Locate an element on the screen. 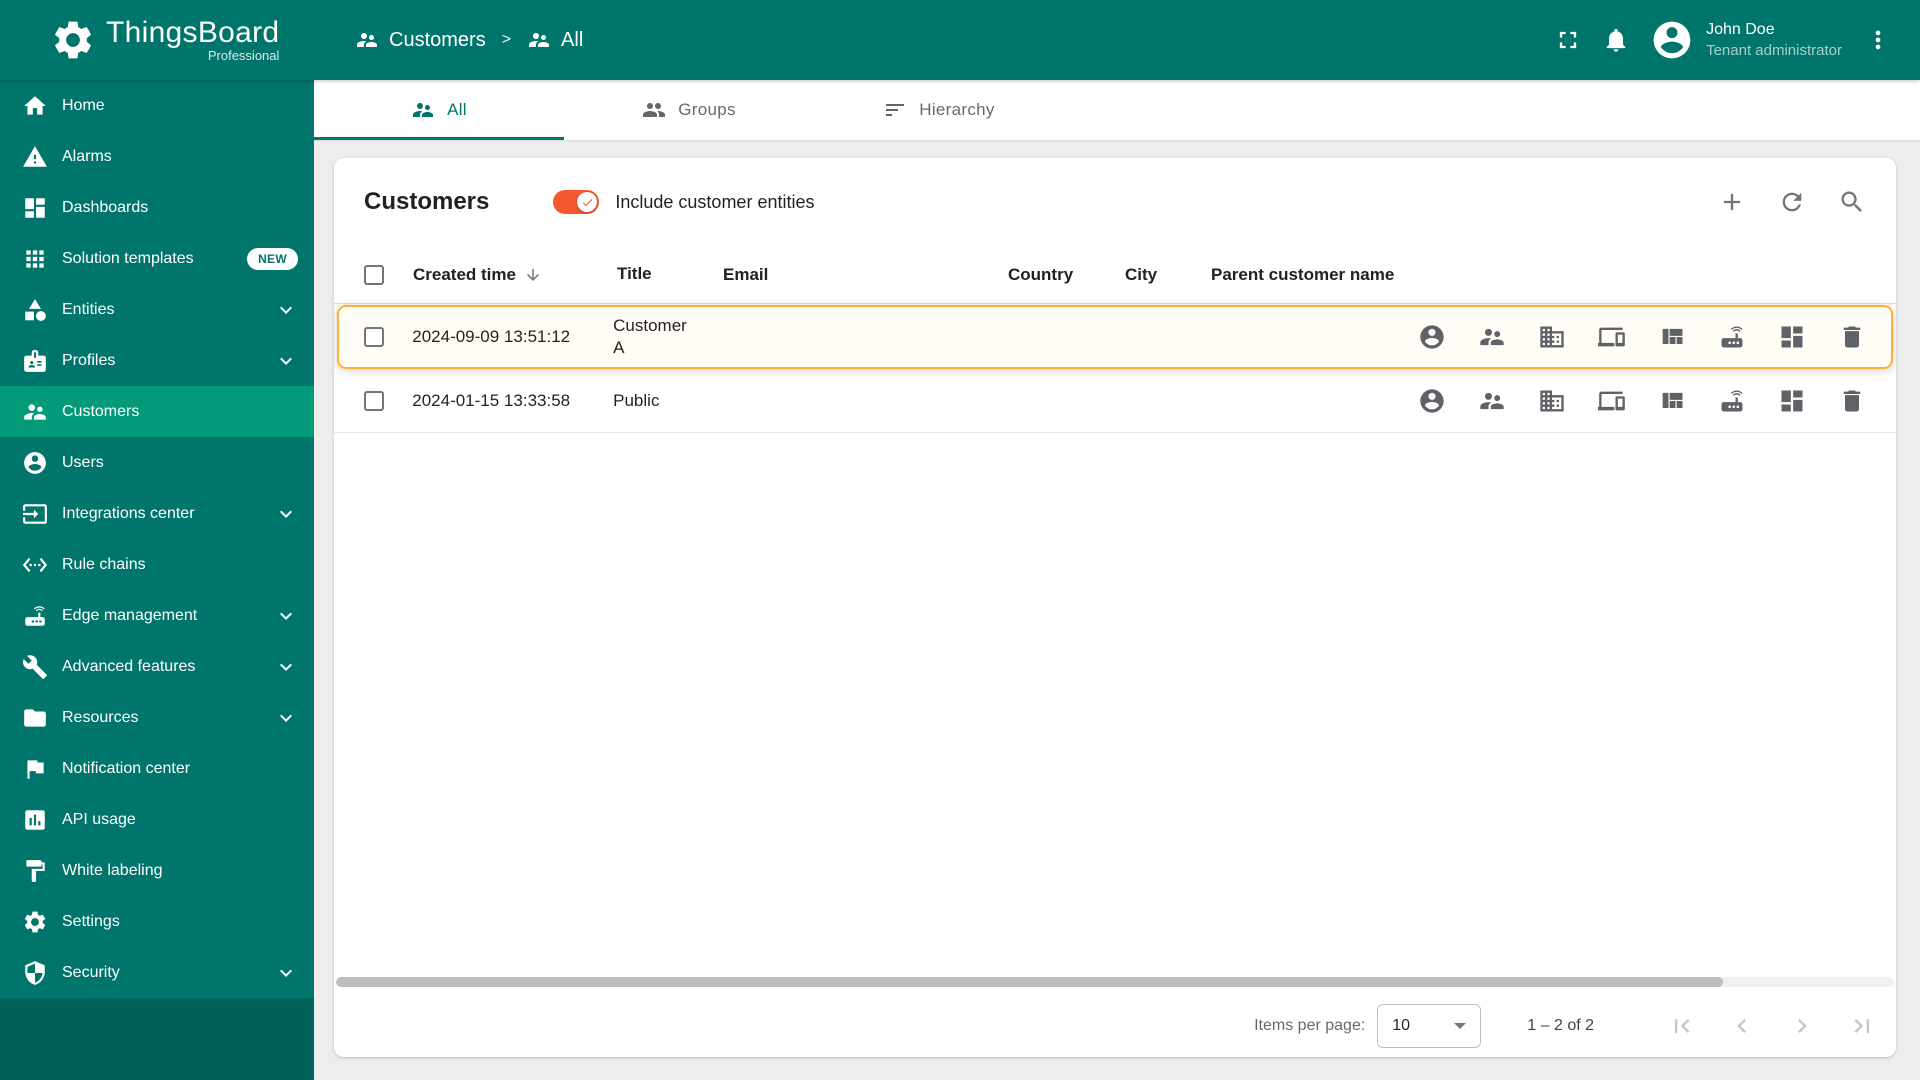 The height and width of the screenshot is (1080, 1920). add-customer-button is located at coordinates (1732, 202).